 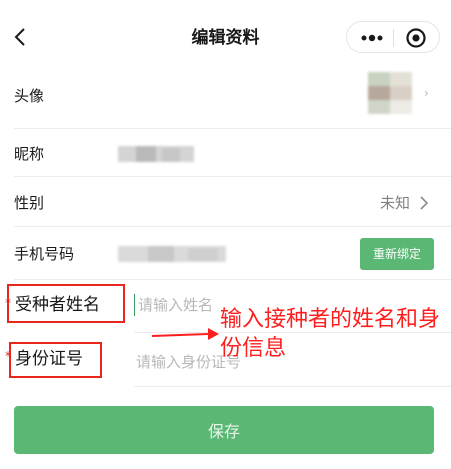 What do you see at coordinates (172, 254) in the screenshot?
I see `phone-value` at bounding box center [172, 254].